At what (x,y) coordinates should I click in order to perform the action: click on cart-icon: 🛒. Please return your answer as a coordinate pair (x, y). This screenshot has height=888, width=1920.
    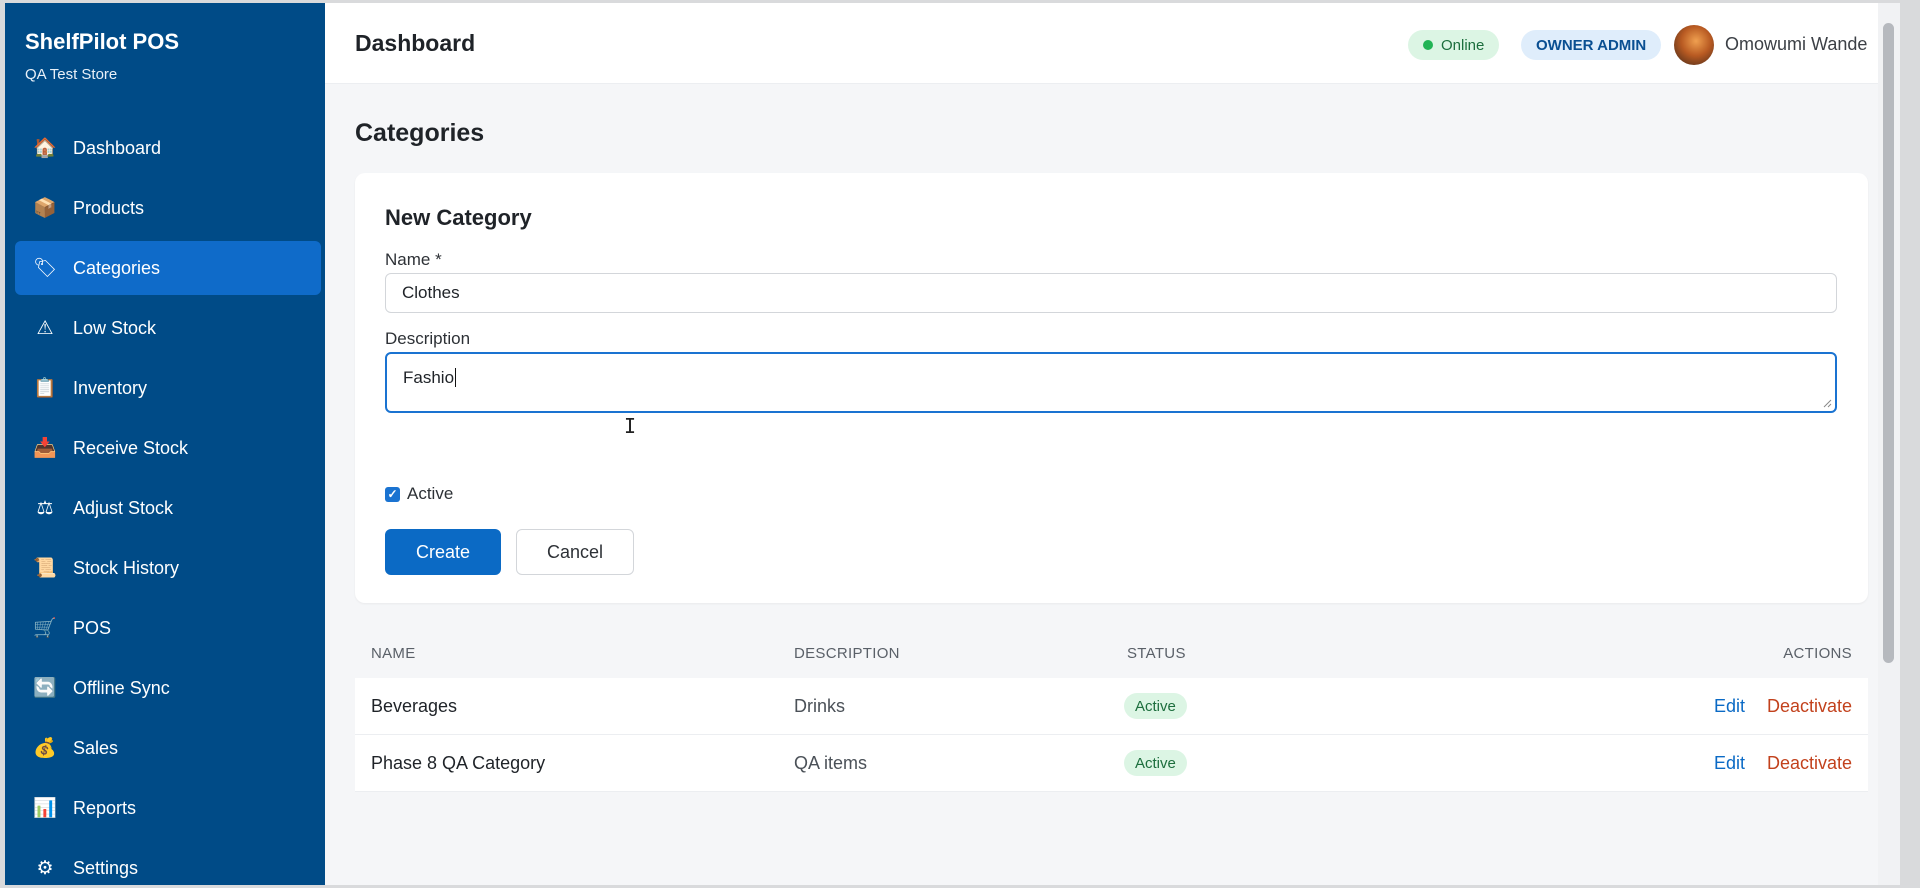
    Looking at the image, I should click on (45, 628).